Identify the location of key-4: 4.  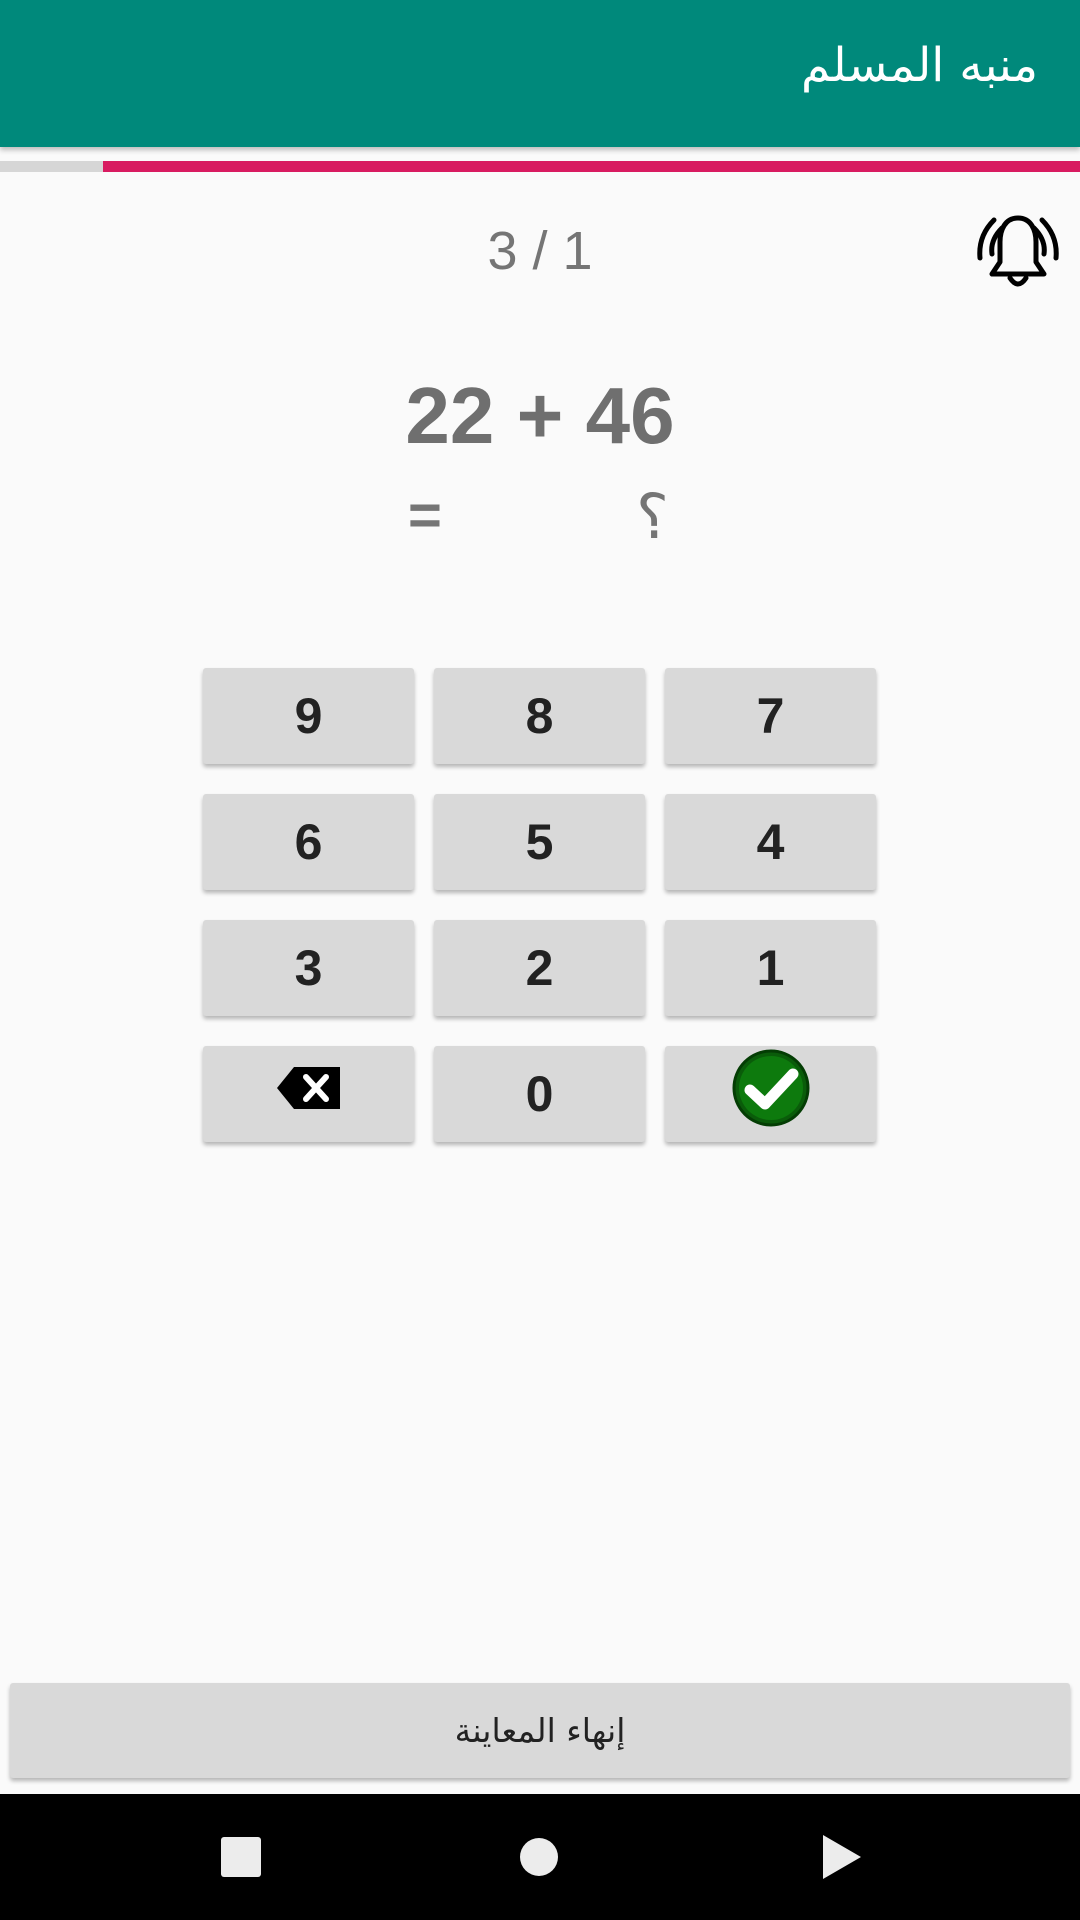
(770, 842).